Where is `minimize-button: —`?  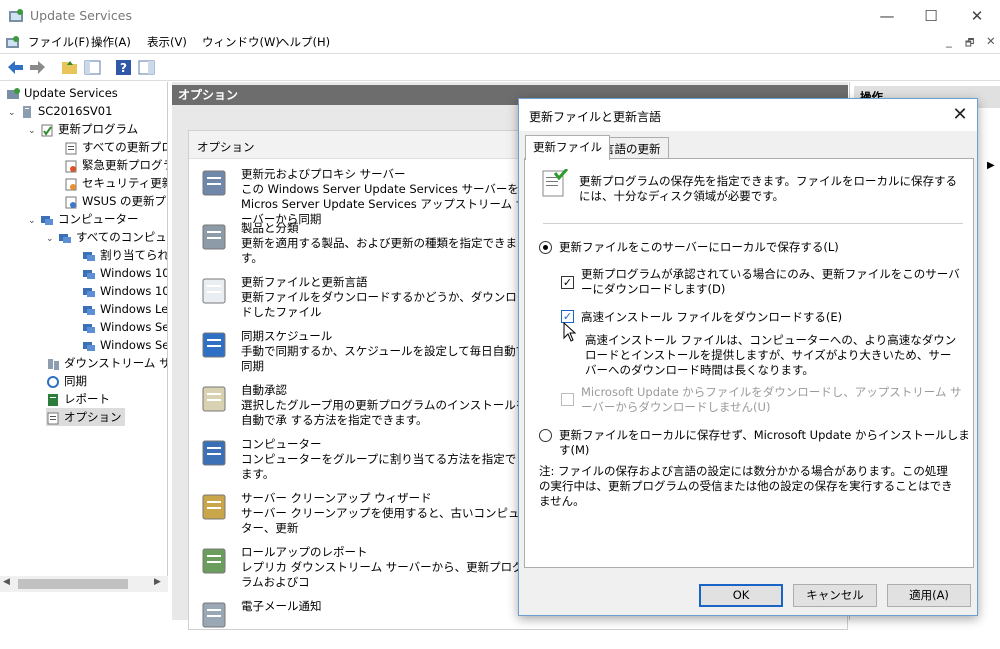 minimize-button: — is located at coordinates (887, 16).